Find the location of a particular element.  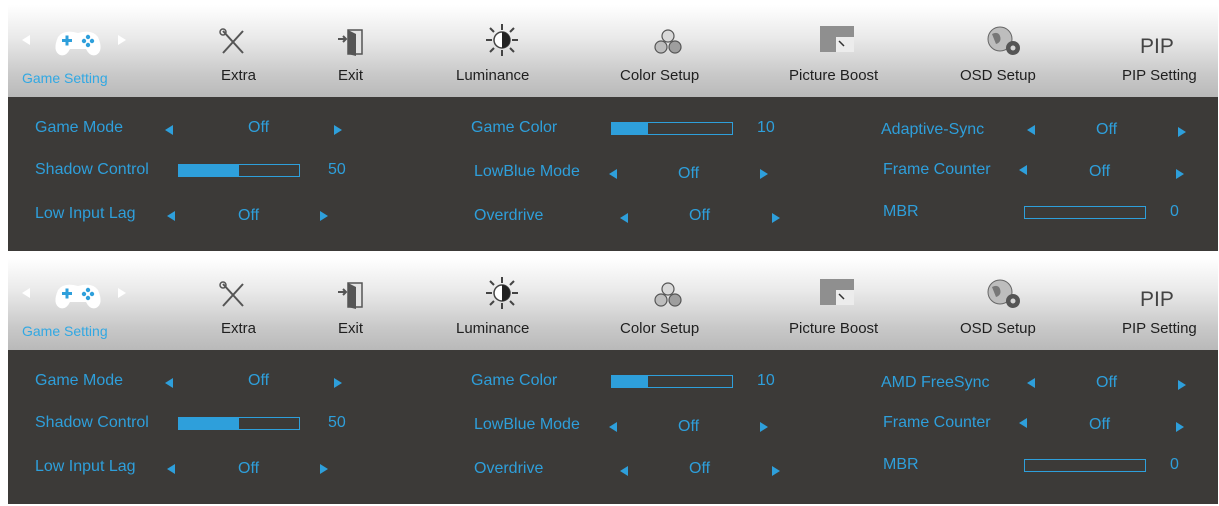

gamepad-icon is located at coordinates (78, 42).